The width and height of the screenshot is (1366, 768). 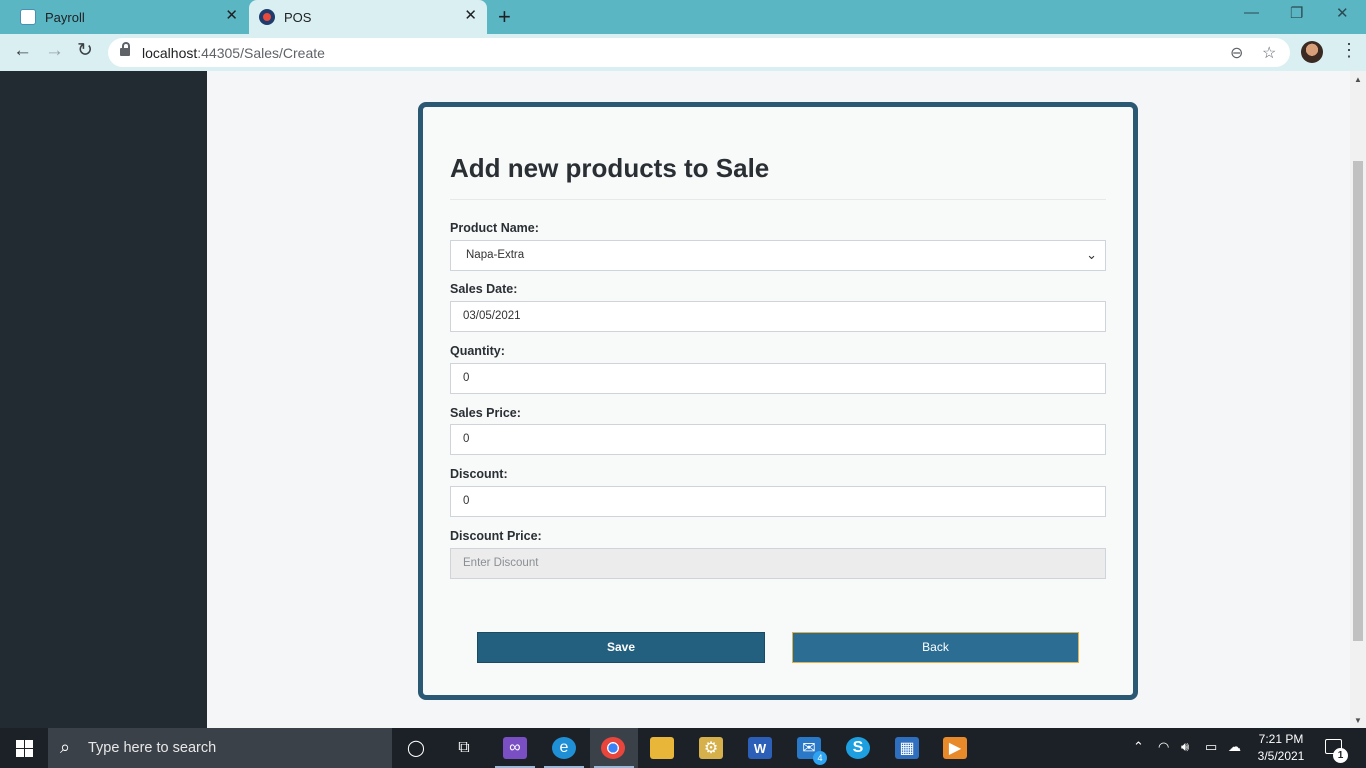 What do you see at coordinates (128, 17) in the screenshot?
I see `tab-payroll: Payroll ✕` at bounding box center [128, 17].